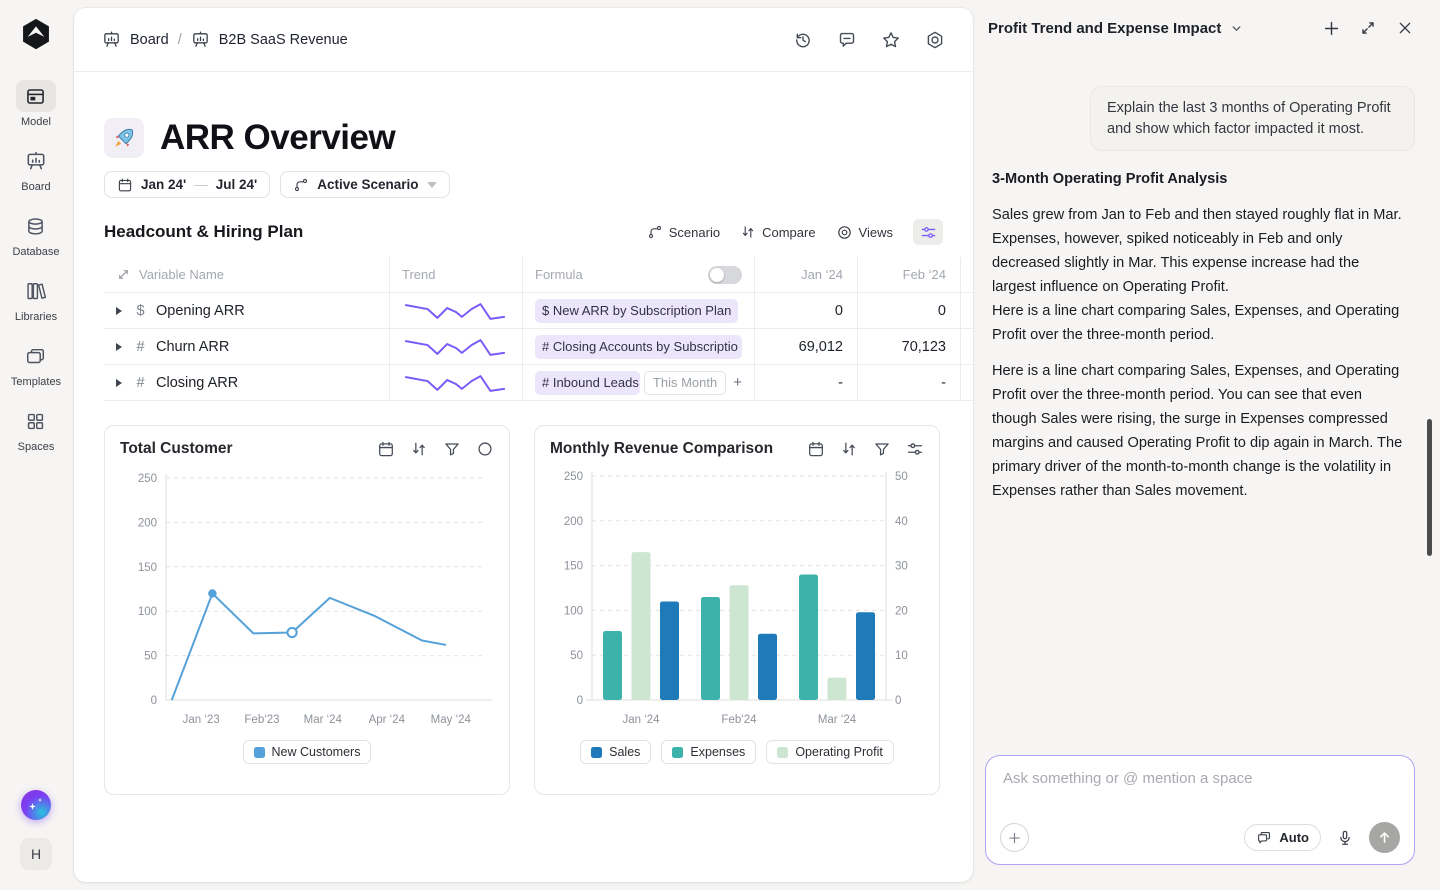 This screenshot has width=1440, height=890. What do you see at coordinates (36, 291) in the screenshot?
I see `library-icon` at bounding box center [36, 291].